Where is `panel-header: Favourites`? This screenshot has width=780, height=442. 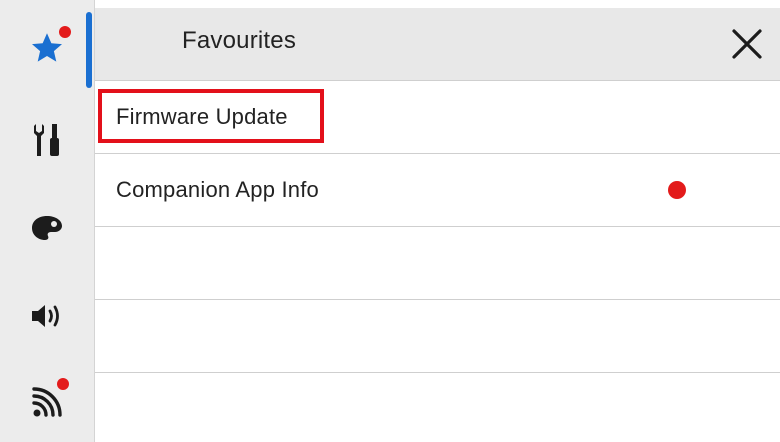
panel-header: Favourites is located at coordinates (437, 44).